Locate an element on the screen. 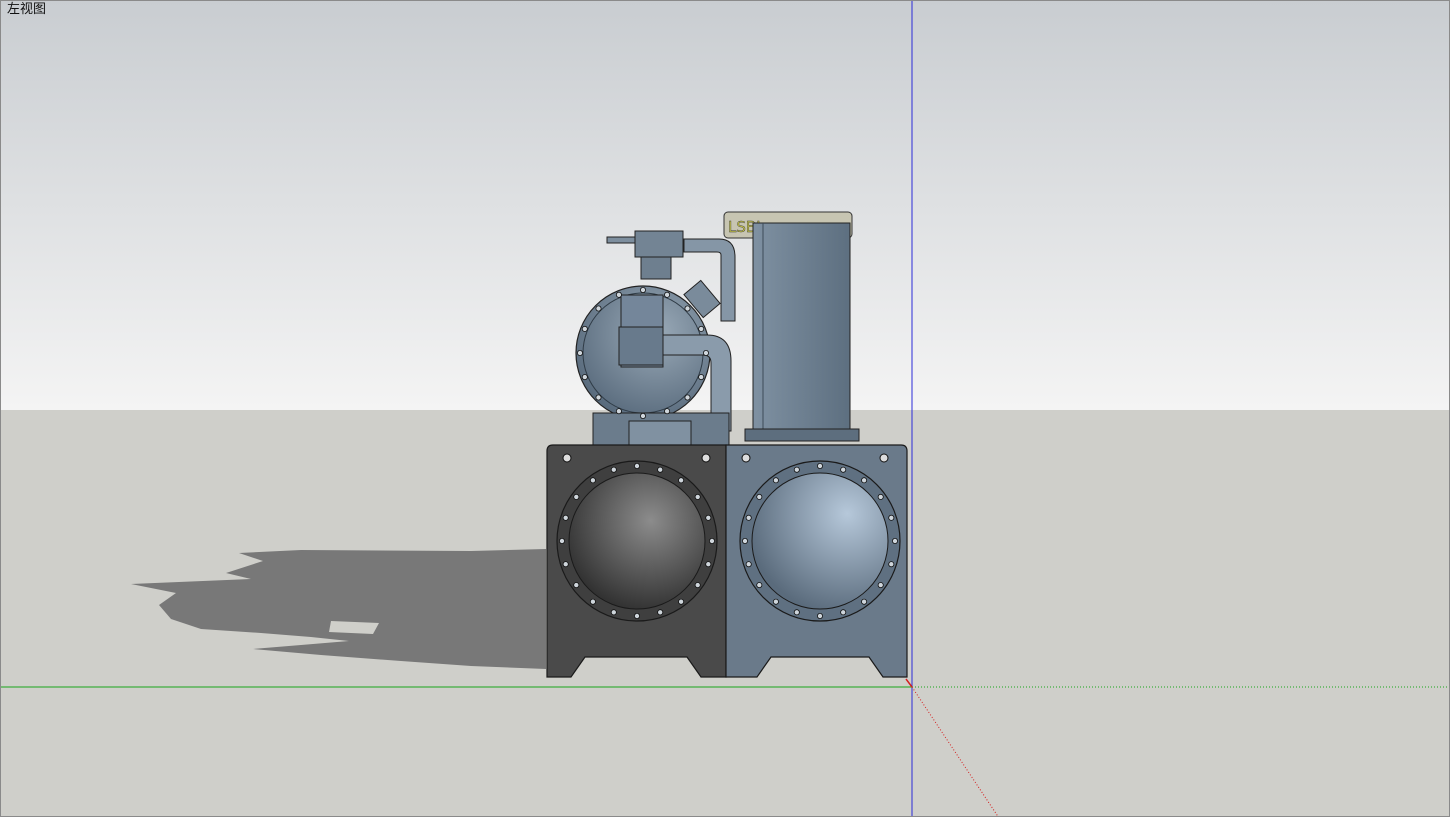  valve-handle is located at coordinates (622, 240).